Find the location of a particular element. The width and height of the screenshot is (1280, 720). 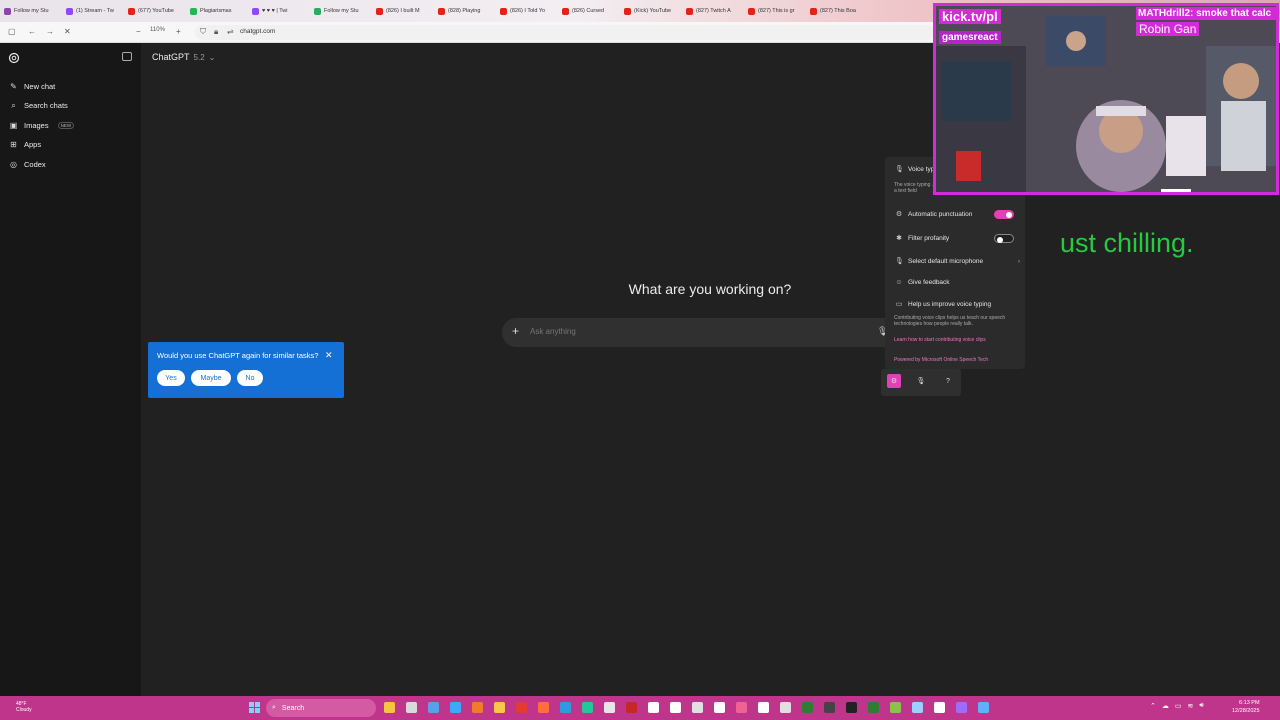

sidebar-item-search-chats: ⌕ Search chats is located at coordinates (70, 106).